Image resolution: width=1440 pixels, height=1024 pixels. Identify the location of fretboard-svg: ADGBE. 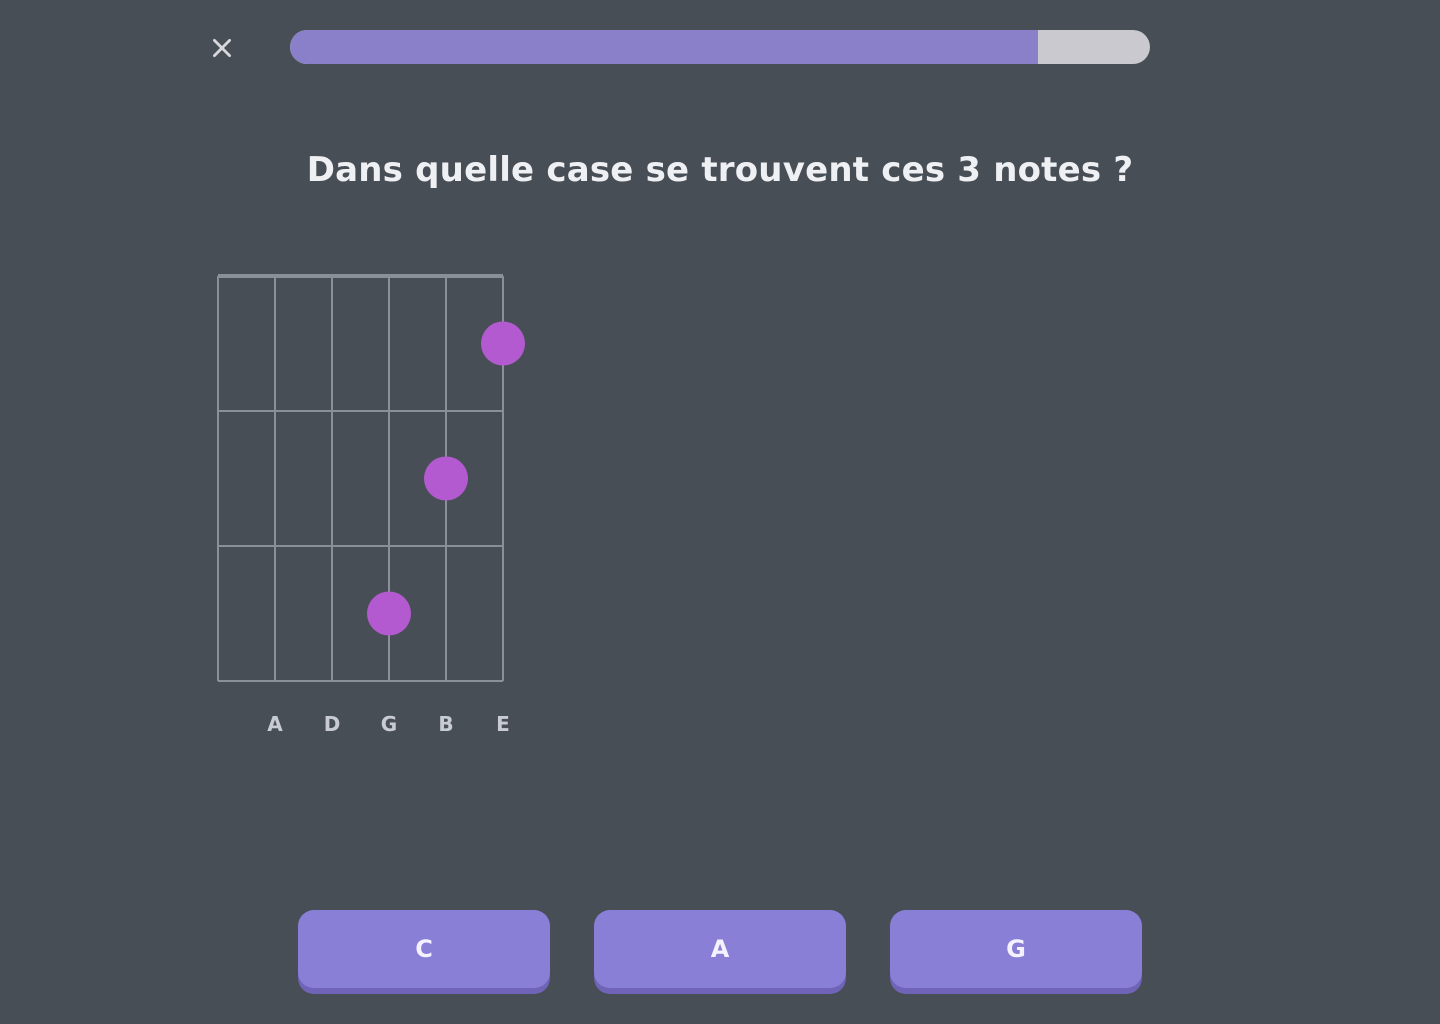
(371, 505).